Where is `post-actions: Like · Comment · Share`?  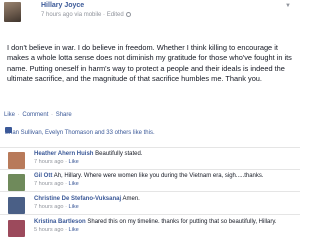
post-actions: Like · Comment · Share is located at coordinates (38, 115).